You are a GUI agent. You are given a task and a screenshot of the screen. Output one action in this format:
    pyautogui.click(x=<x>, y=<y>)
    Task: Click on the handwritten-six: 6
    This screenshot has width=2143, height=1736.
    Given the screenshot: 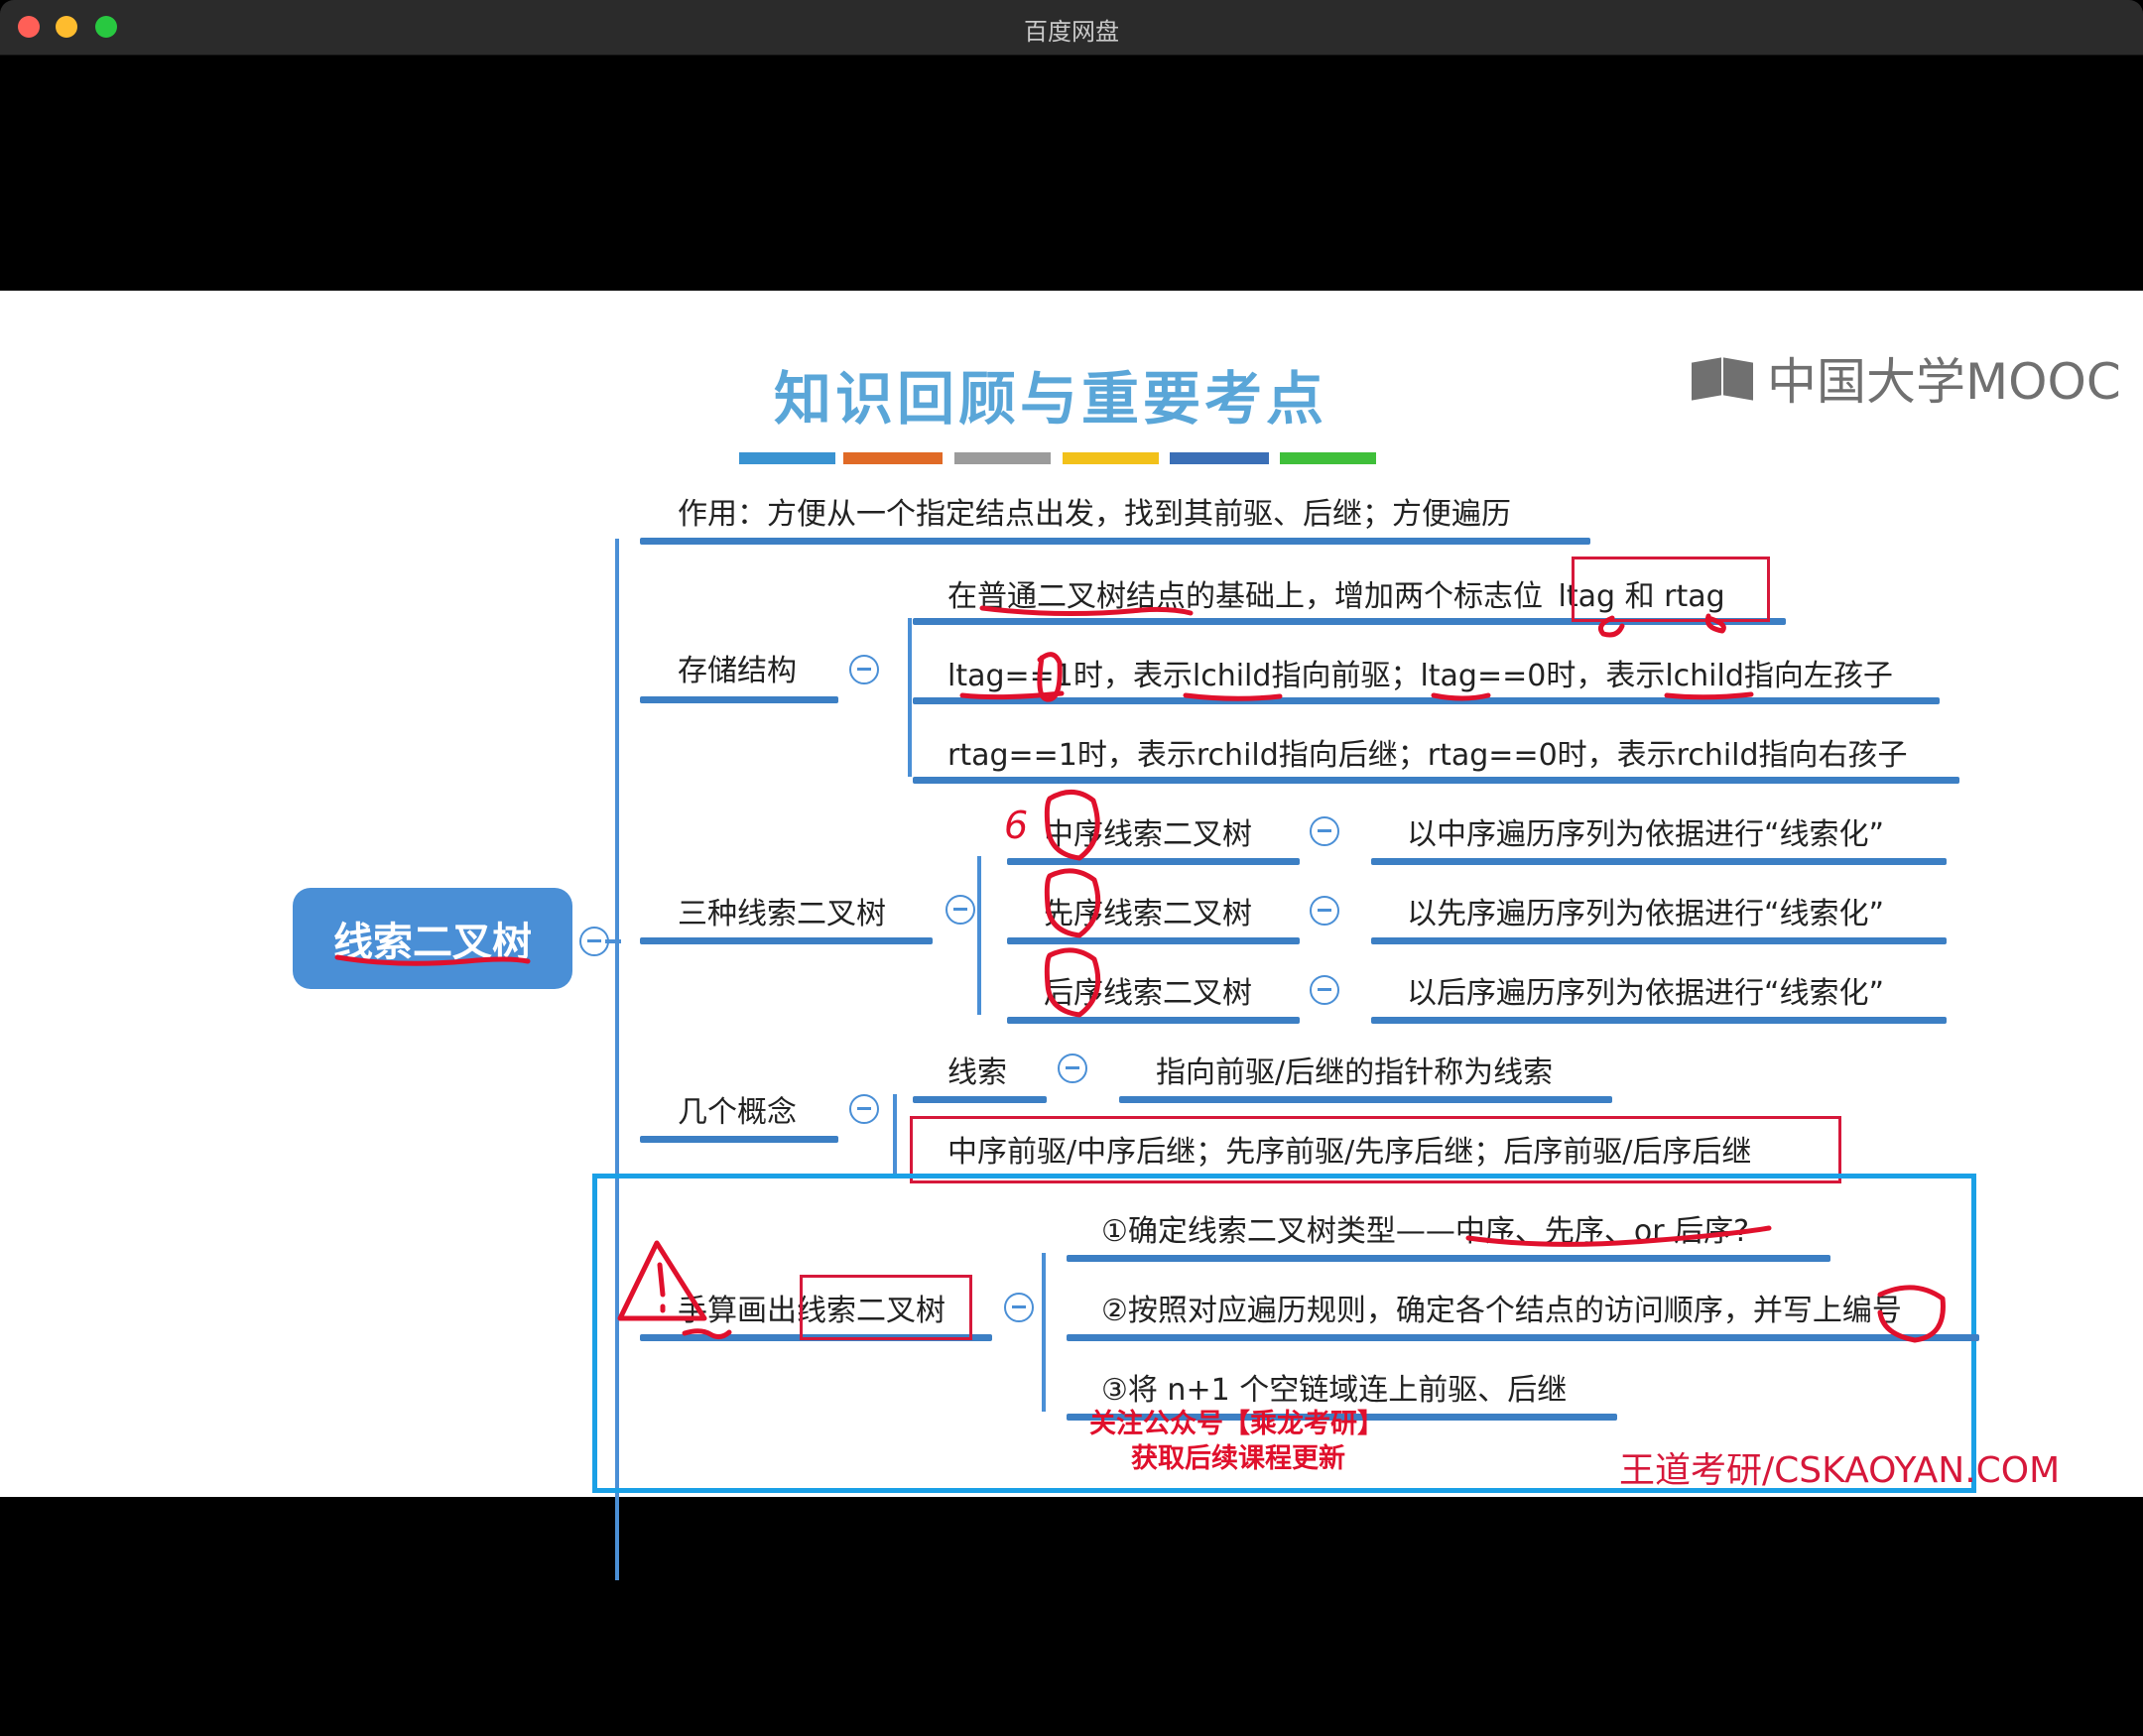 What is the action you would take?
    pyautogui.click(x=1016, y=825)
    